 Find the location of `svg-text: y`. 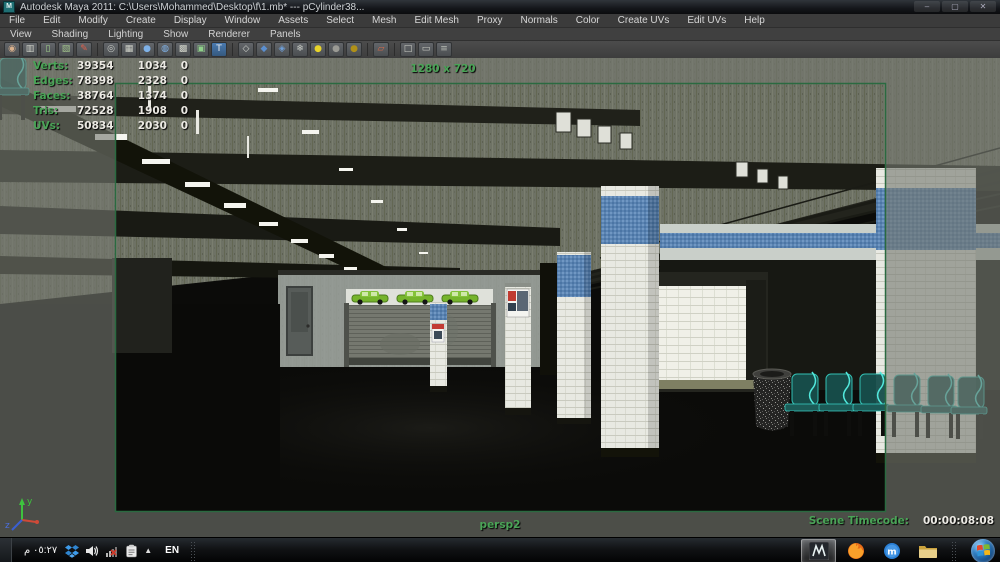

svg-text: y is located at coordinates (30, 502).